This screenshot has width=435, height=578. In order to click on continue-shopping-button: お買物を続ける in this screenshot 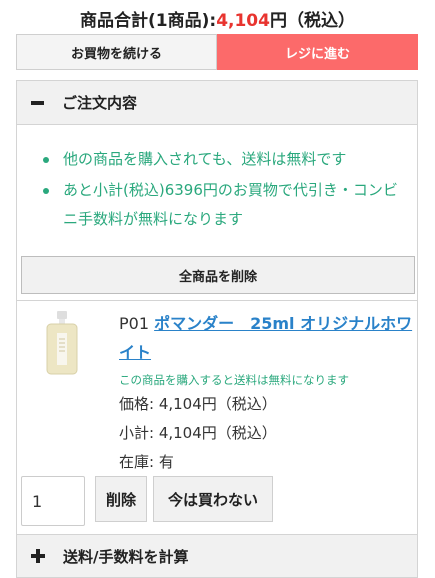, I will do `click(116, 52)`.